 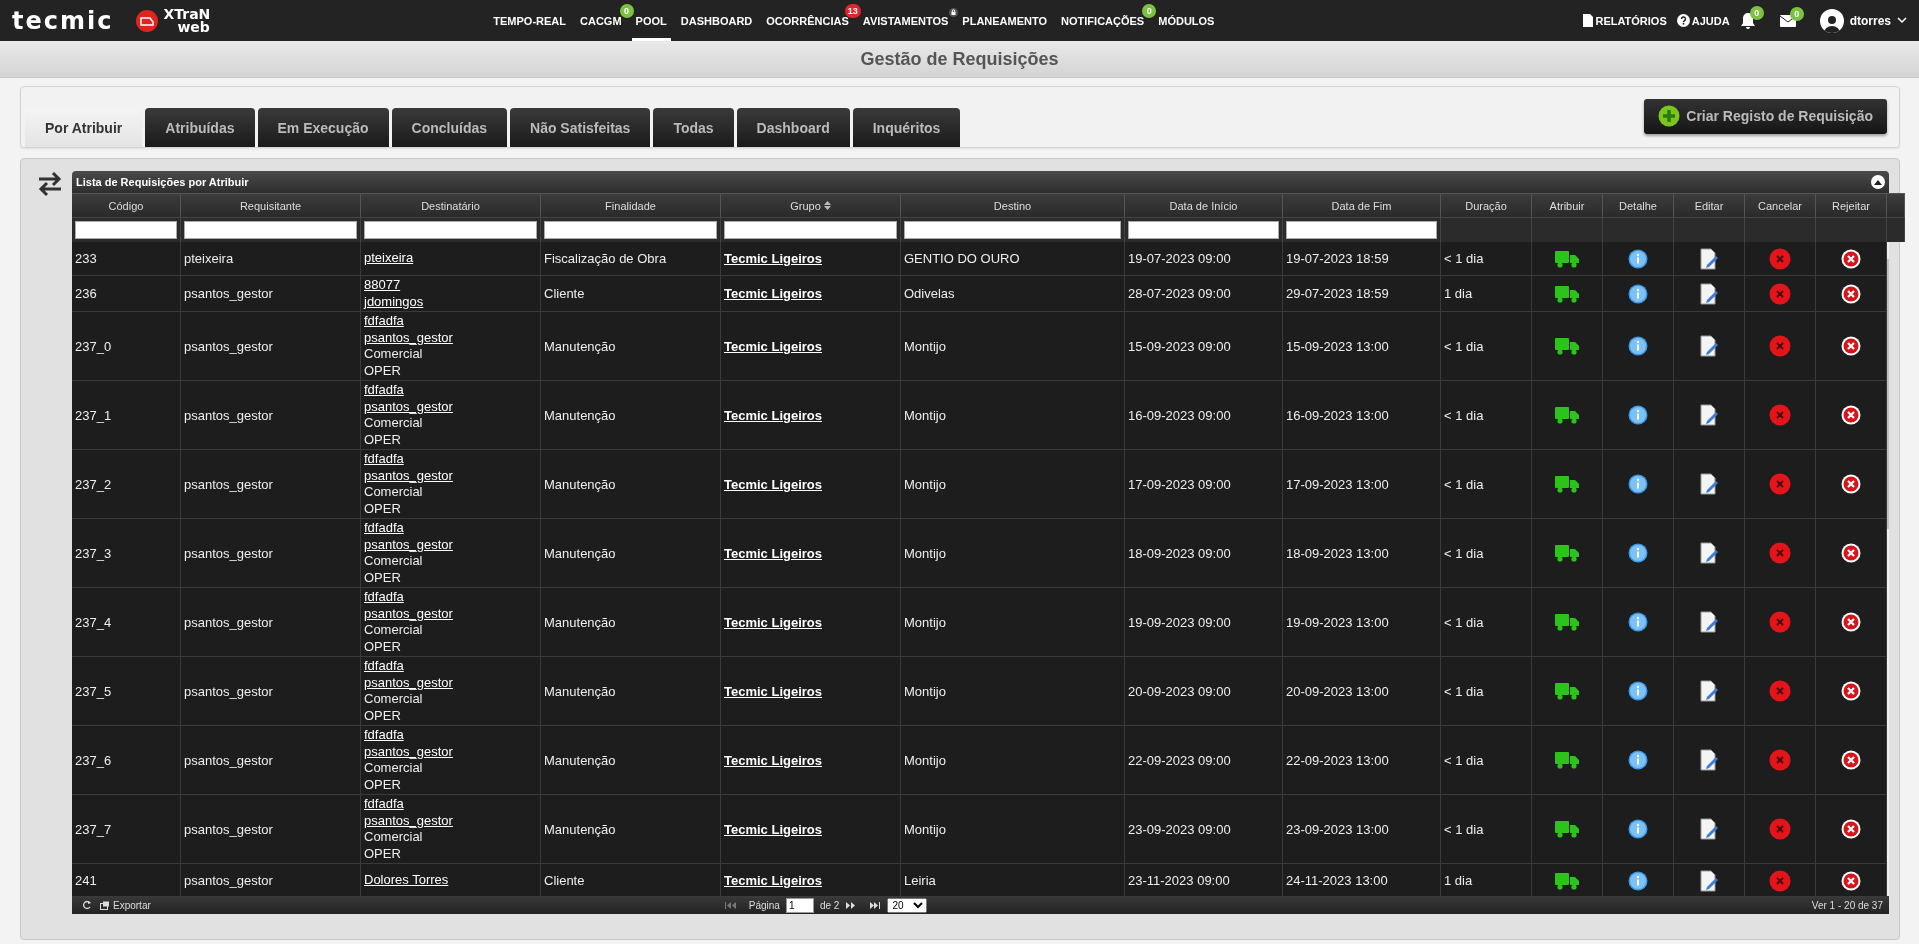 What do you see at coordinates (907, 905) in the screenshot?
I see `page-size-select: 20` at bounding box center [907, 905].